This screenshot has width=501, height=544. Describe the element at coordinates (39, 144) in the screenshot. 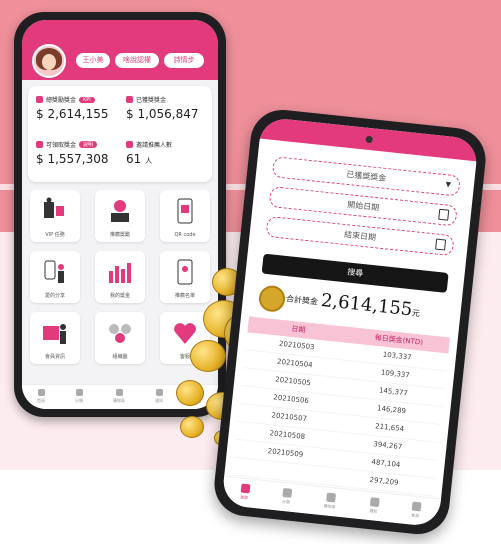

I see `coin-icon` at that location.